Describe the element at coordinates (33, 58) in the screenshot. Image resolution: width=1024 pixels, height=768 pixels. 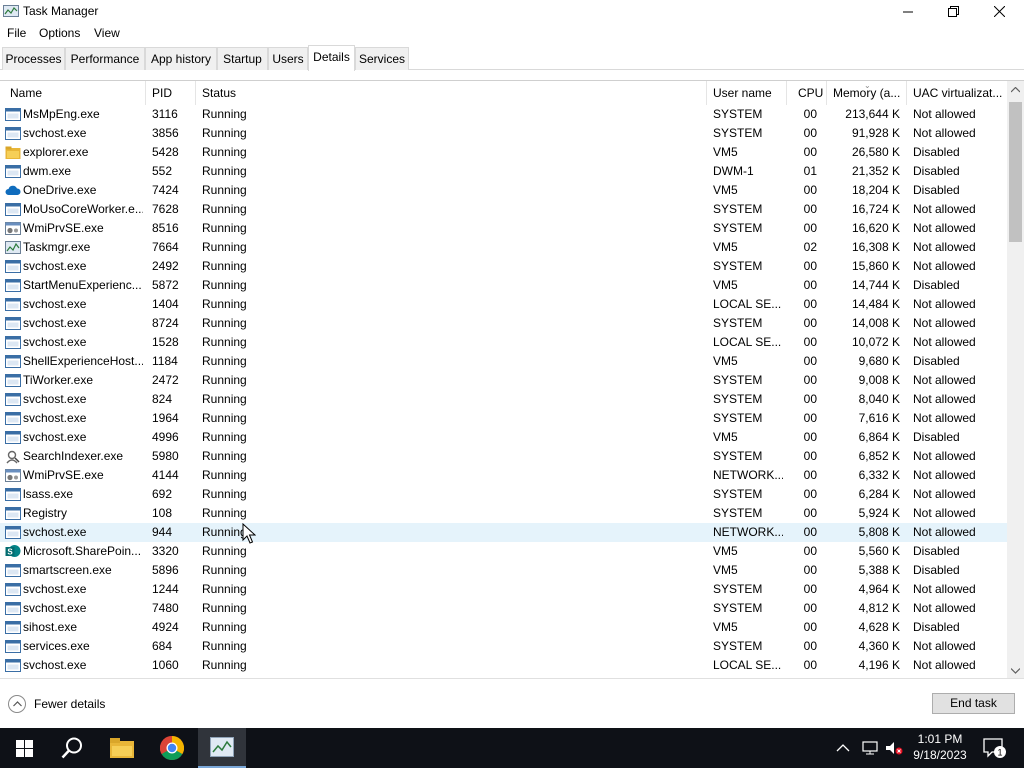
I see `tab-processes: Processes` at that location.